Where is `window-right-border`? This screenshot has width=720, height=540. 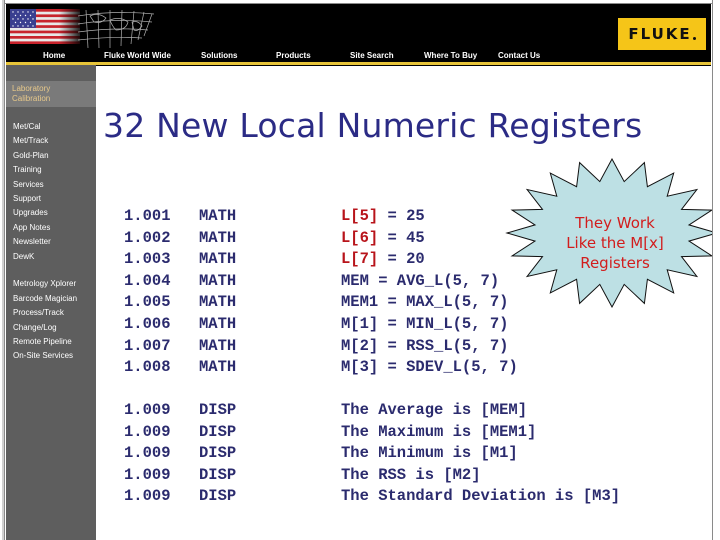
window-right-border is located at coordinates (716, 270).